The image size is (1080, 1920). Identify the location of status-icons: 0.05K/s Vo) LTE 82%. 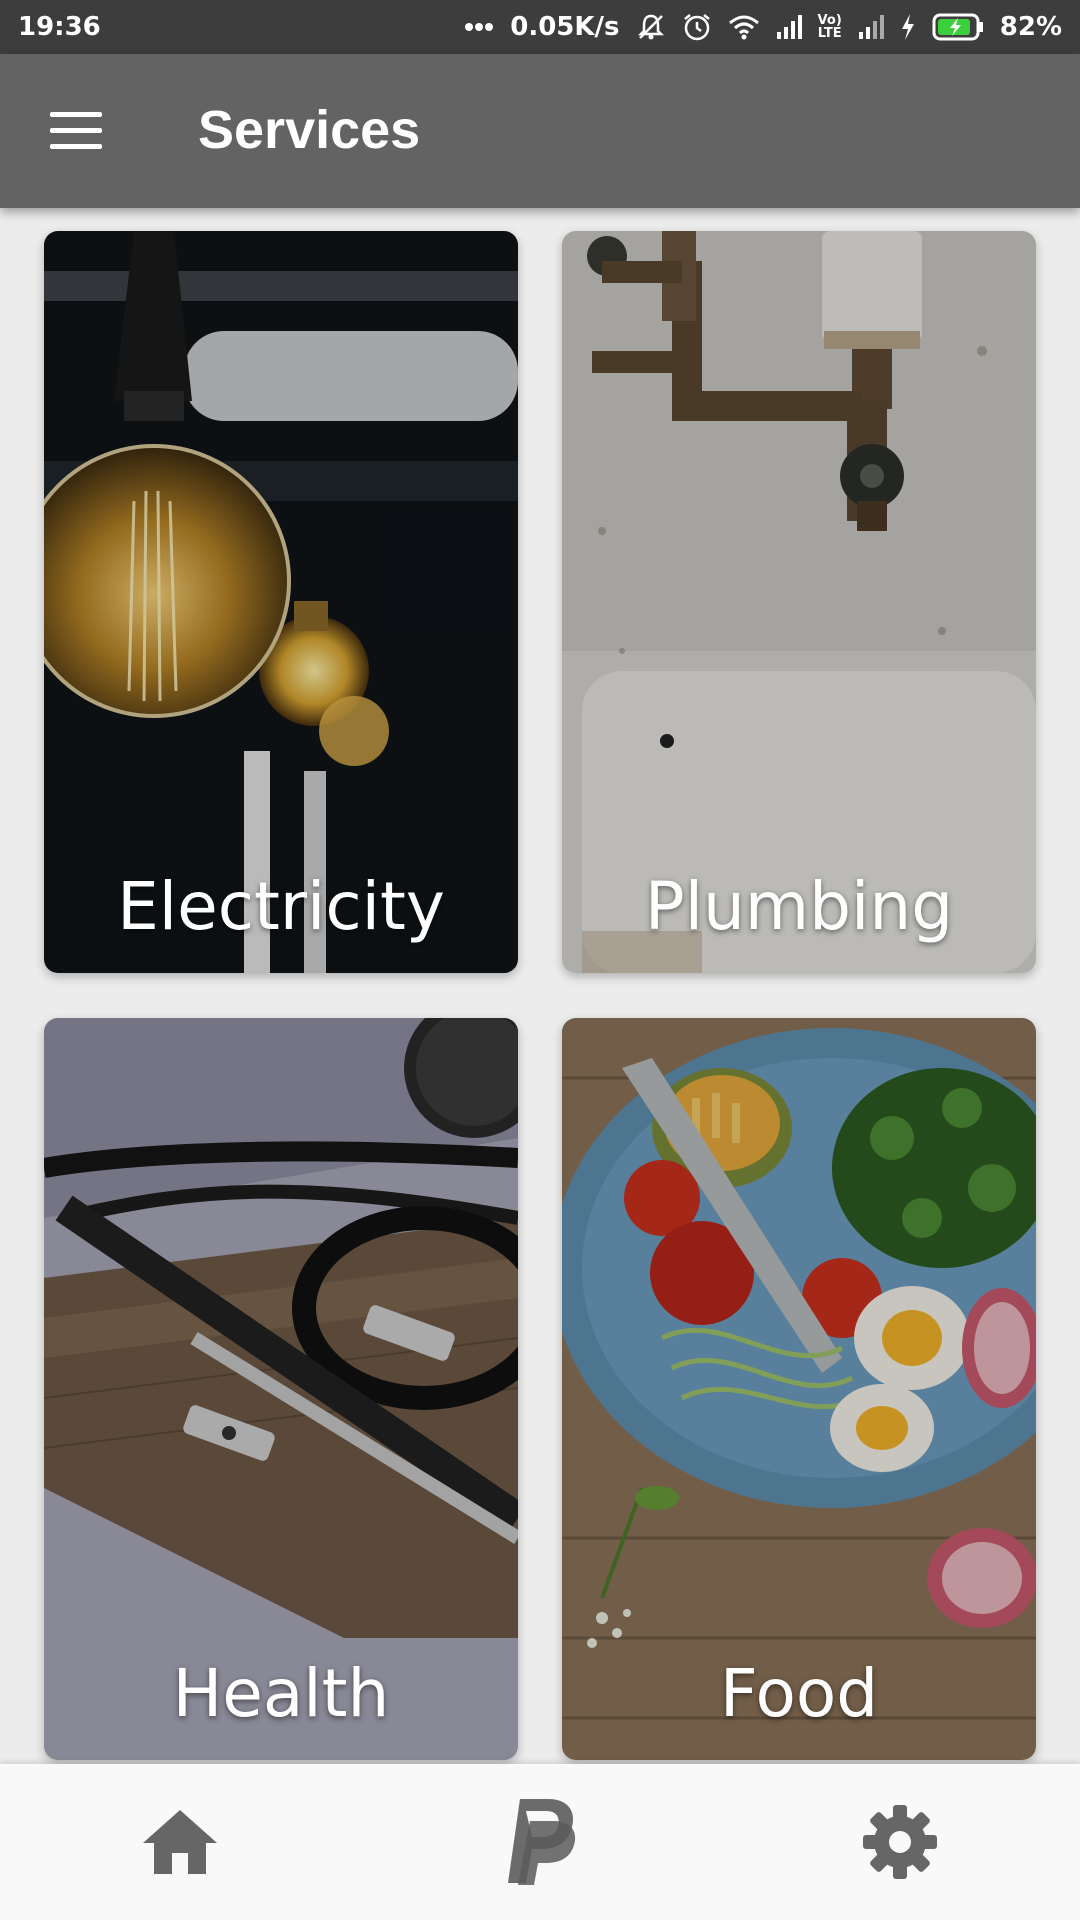
(763, 27).